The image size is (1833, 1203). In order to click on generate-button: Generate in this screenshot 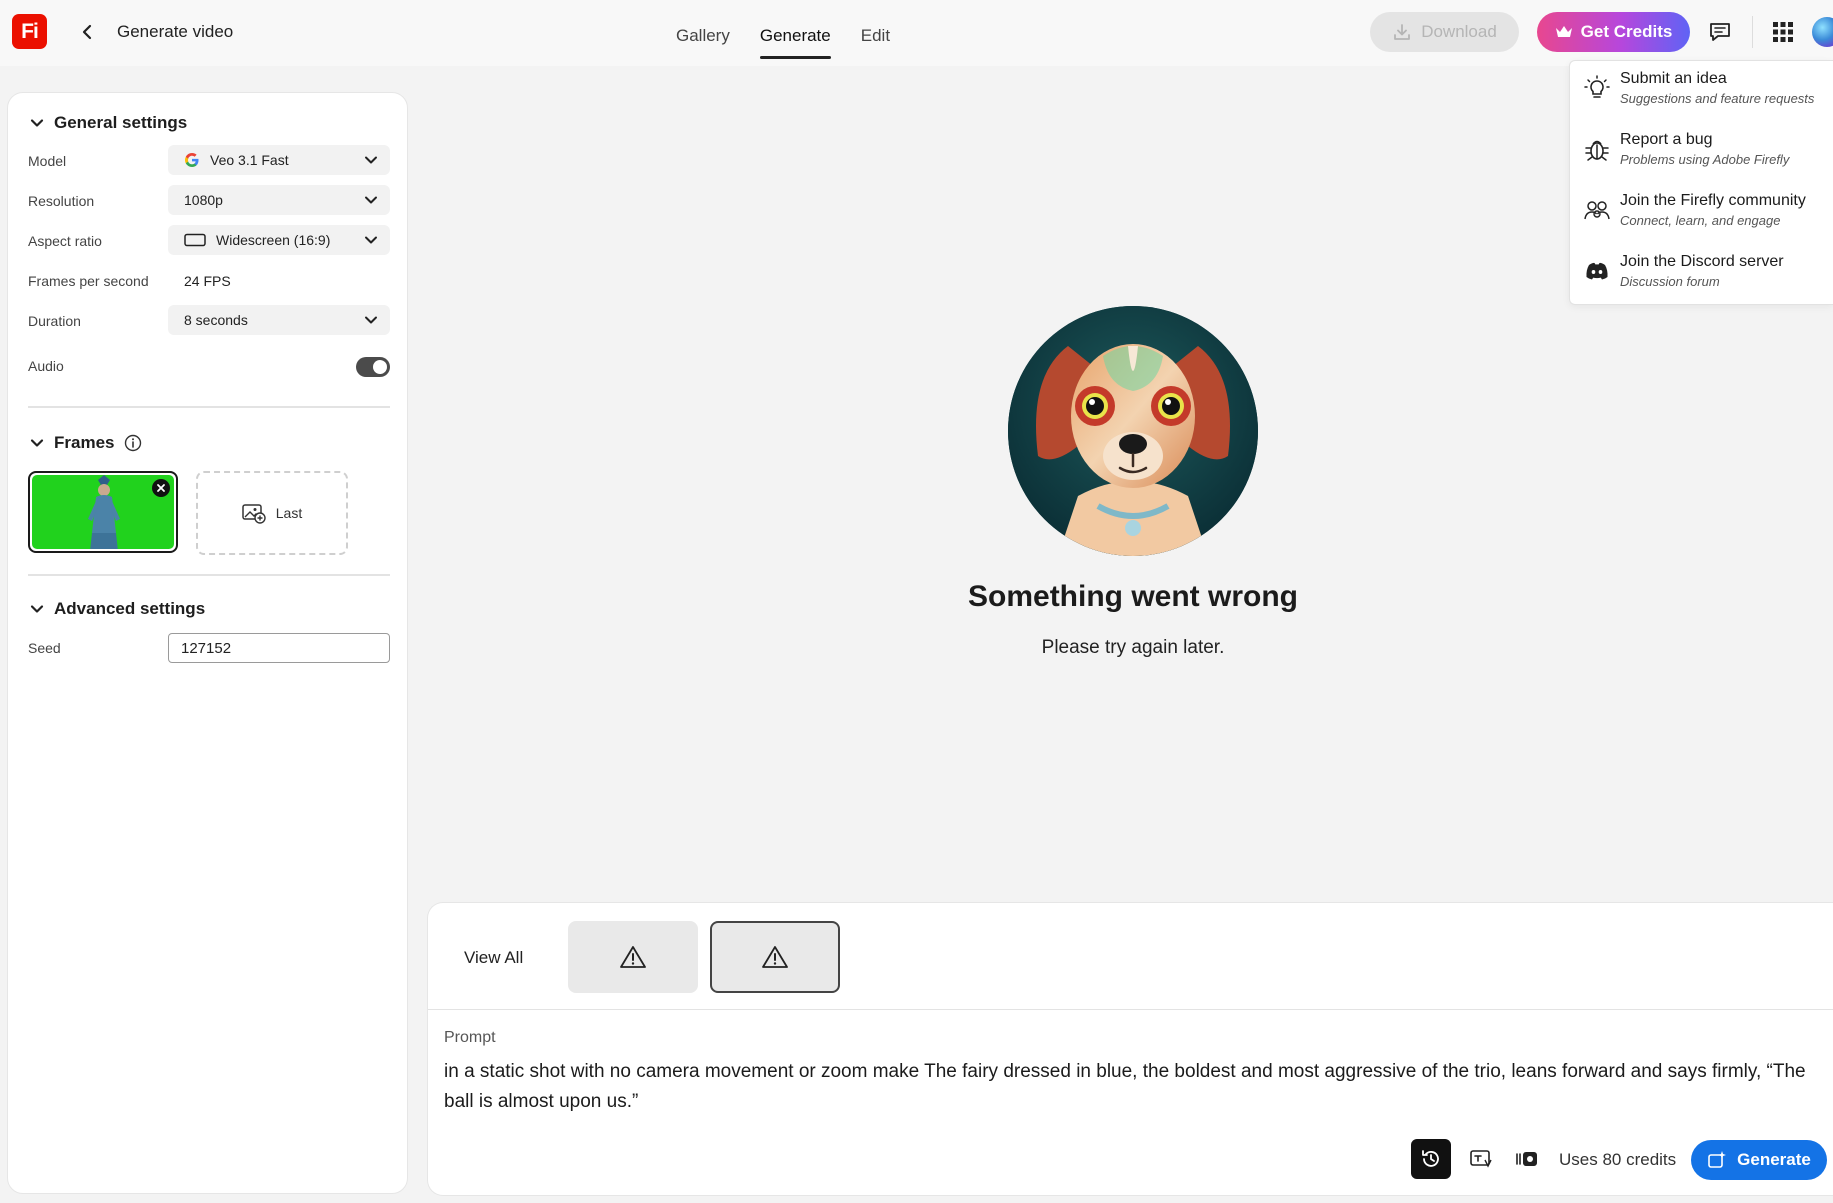, I will do `click(1759, 1160)`.